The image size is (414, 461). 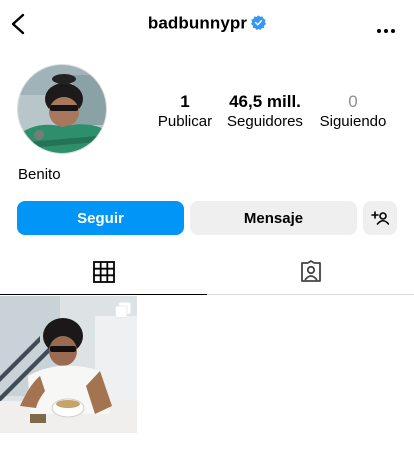 I want to click on more-options-button, so click(x=386, y=27).